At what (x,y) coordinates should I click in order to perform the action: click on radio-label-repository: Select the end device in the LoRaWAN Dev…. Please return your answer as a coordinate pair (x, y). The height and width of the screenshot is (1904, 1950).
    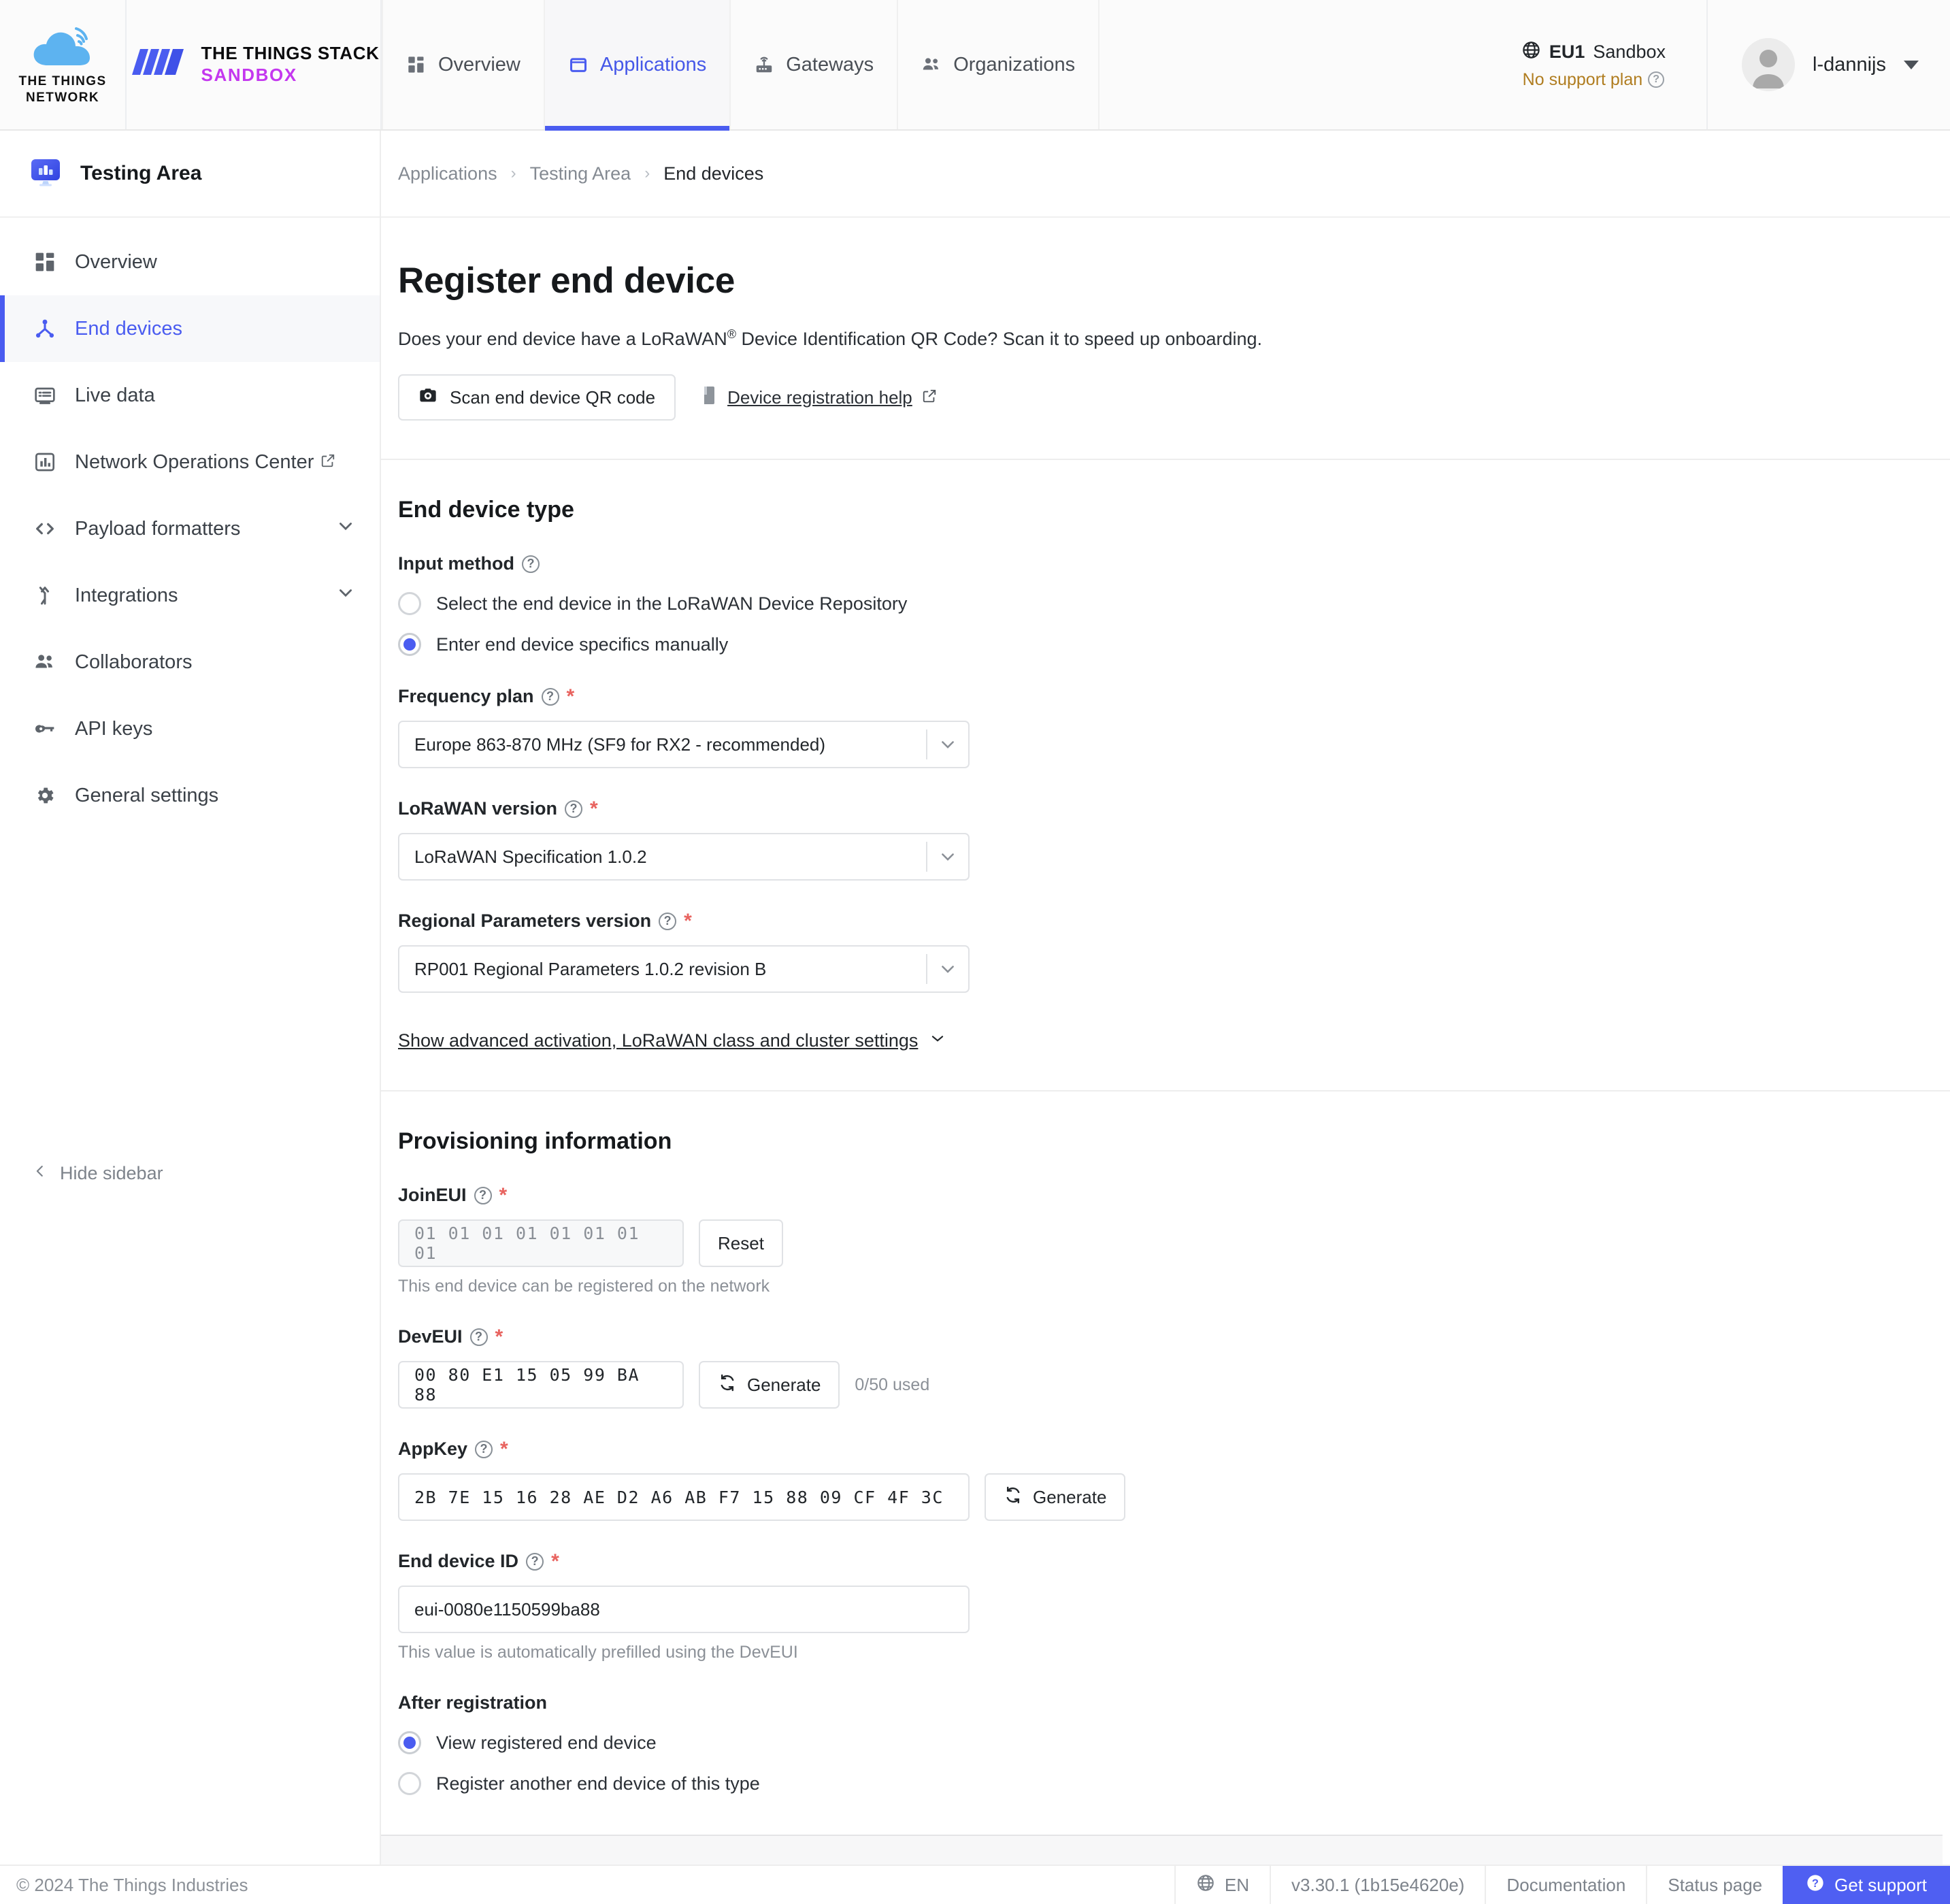
    Looking at the image, I should click on (672, 603).